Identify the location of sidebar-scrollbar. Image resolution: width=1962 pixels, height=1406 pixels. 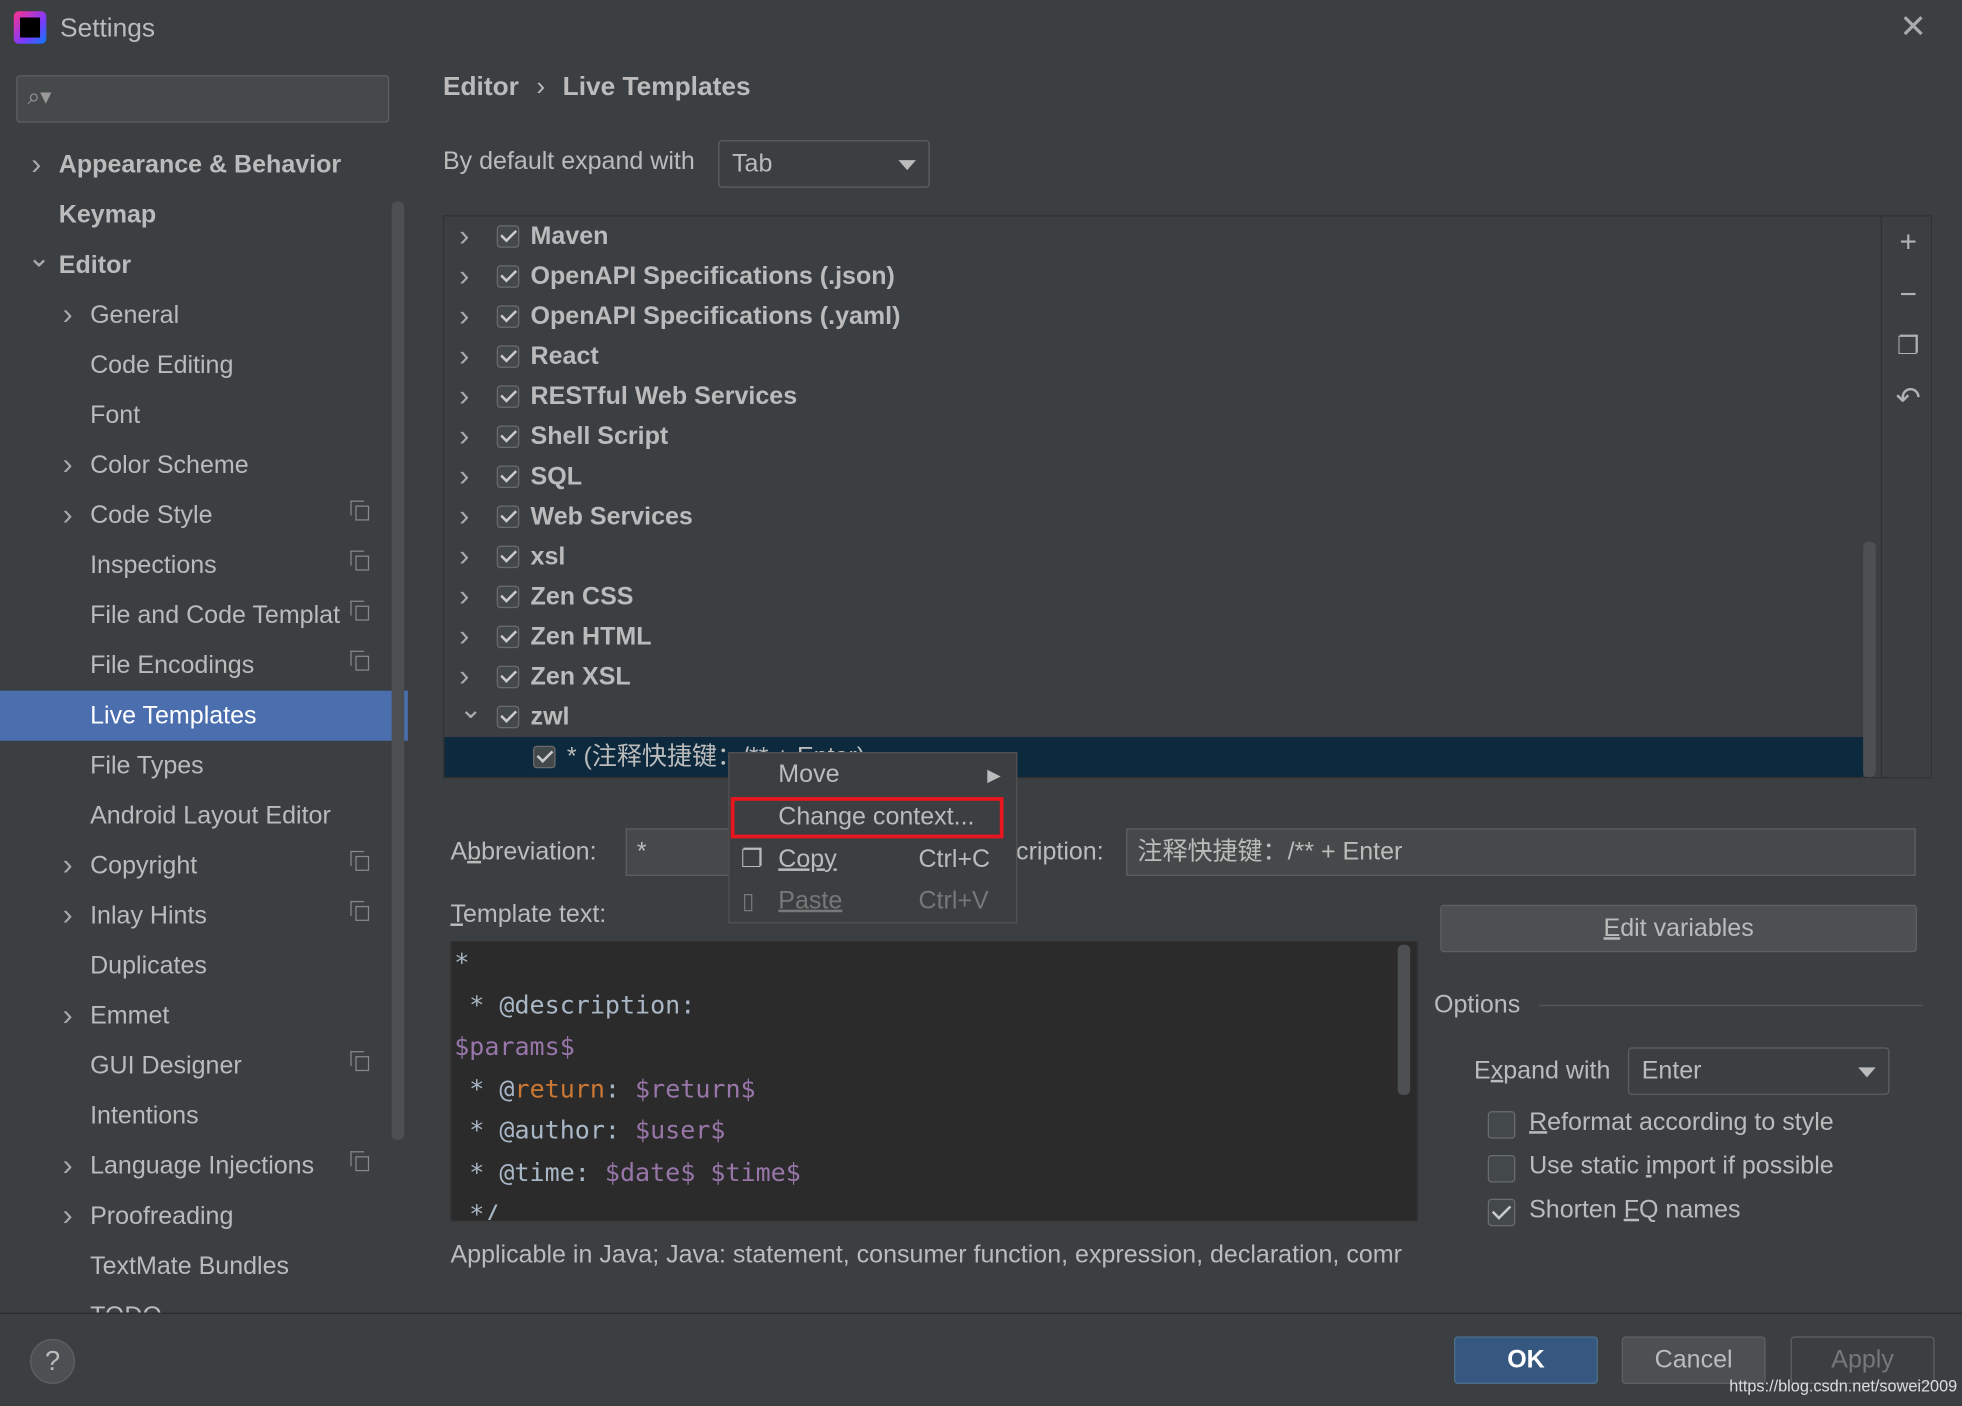
(398, 670).